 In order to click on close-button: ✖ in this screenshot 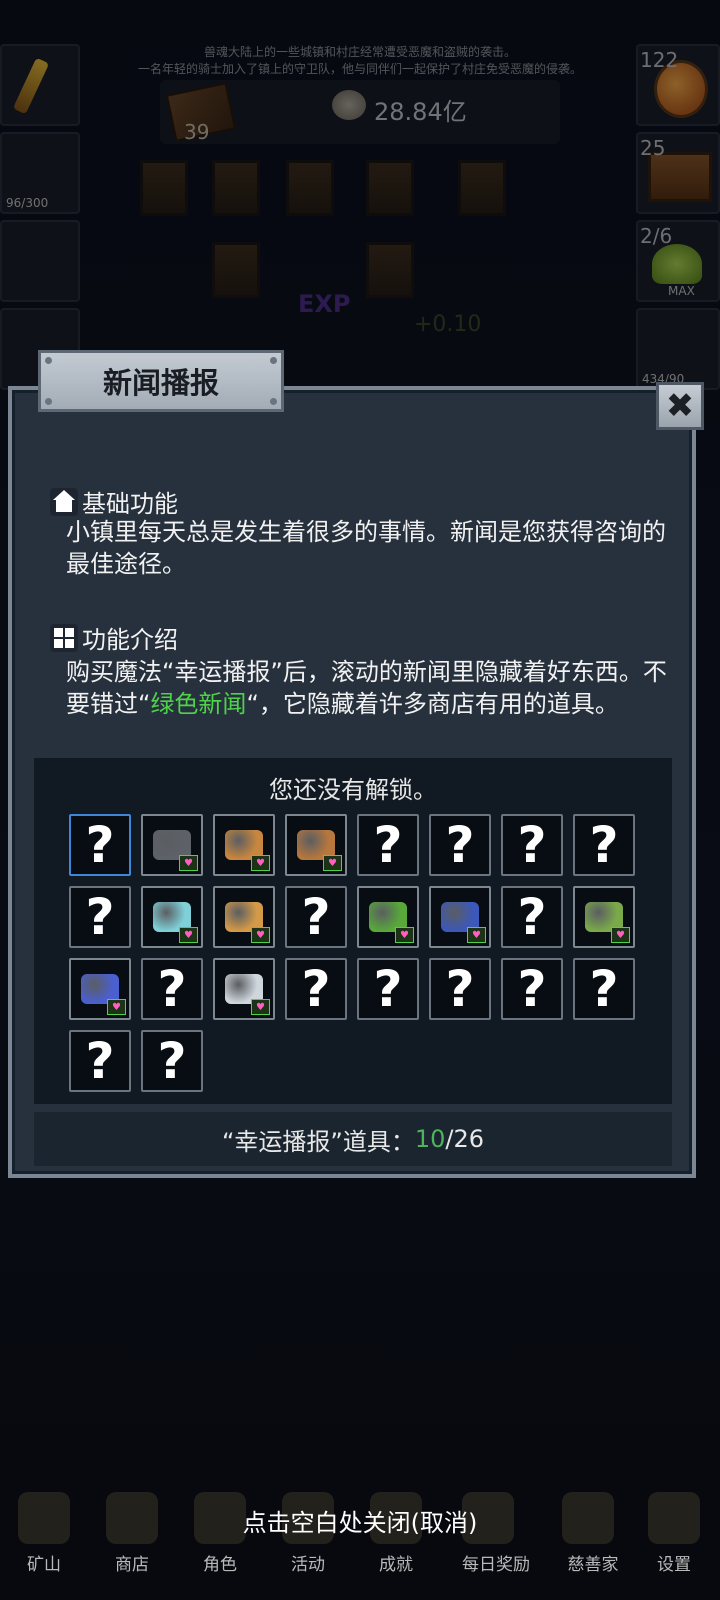, I will do `click(680, 406)`.